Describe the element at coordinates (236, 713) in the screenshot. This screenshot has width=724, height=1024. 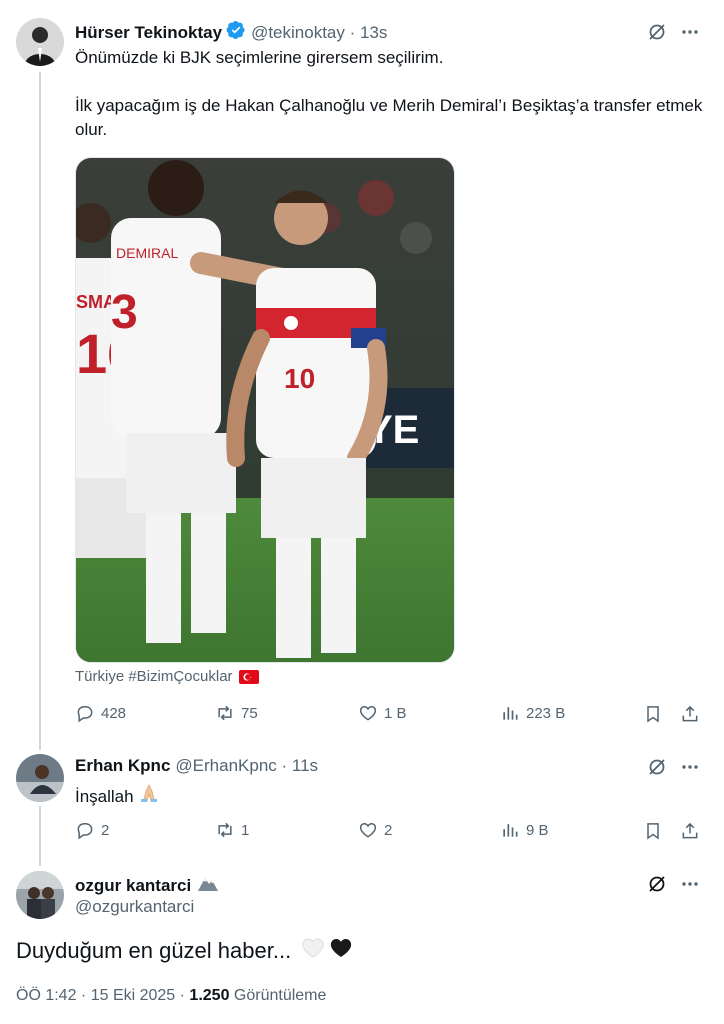
I see `repost-button: 75` at that location.